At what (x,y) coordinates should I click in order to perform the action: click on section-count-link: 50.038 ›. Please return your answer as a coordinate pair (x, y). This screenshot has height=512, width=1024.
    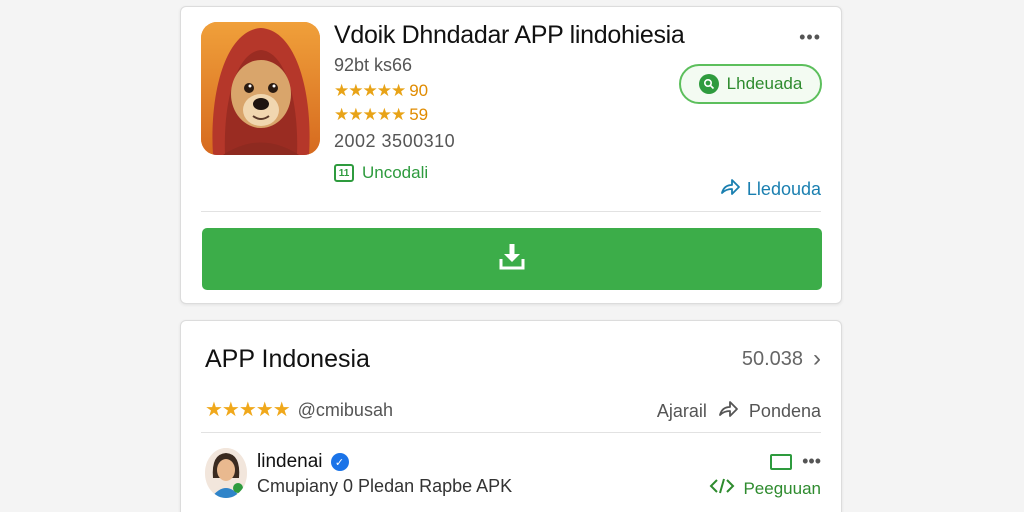
    Looking at the image, I should click on (781, 359).